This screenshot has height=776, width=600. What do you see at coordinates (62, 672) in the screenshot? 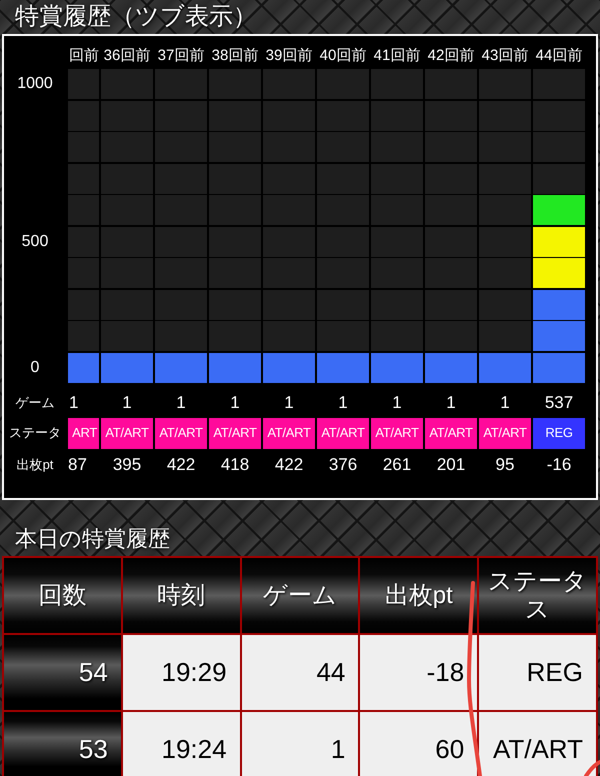
I see `table-cell: 54` at bounding box center [62, 672].